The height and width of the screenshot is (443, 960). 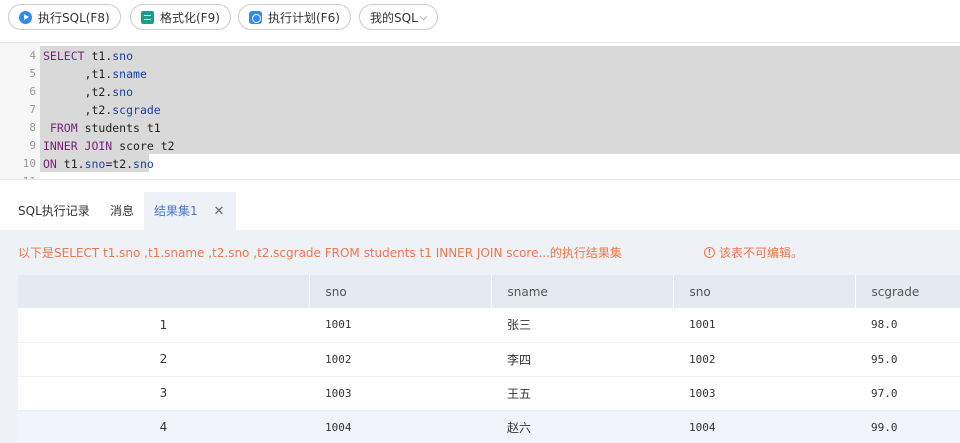 I want to click on cell-sname: 李四, so click(x=582, y=359).